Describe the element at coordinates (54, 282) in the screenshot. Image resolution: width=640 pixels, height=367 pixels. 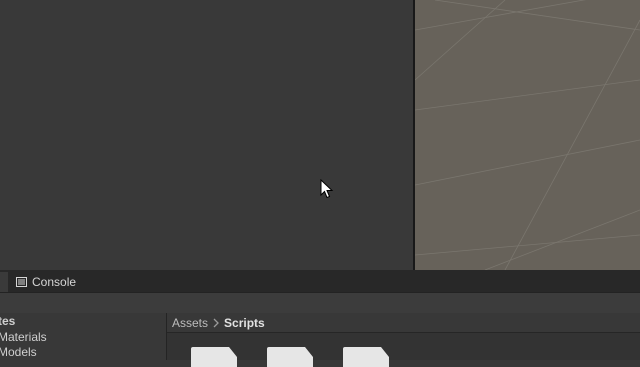
I see `tab-console-label: Console` at that location.